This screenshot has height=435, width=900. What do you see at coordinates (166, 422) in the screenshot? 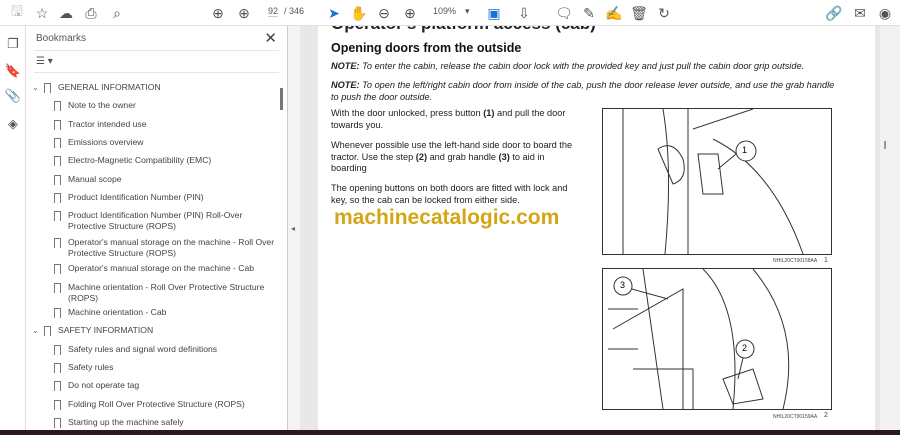
I see `bookmark-item: Starting up the machine safely` at bounding box center [166, 422].